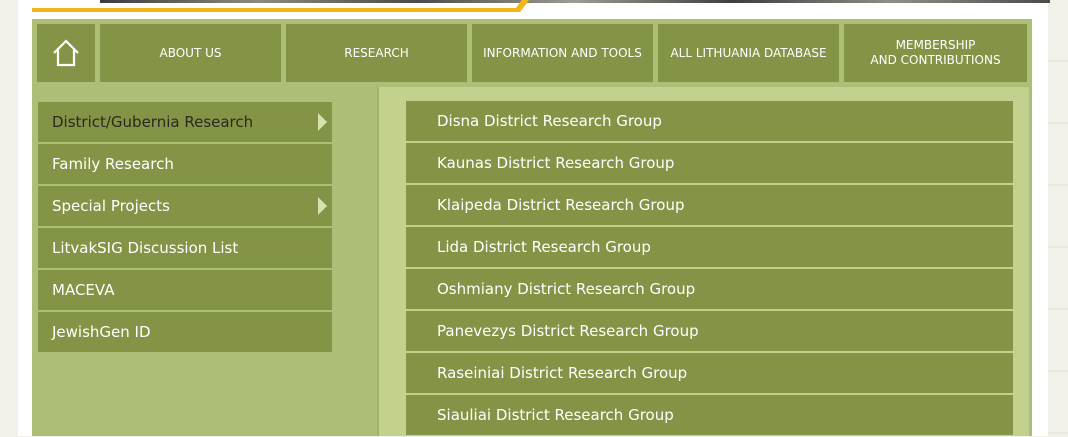  What do you see at coordinates (113, 164) in the screenshot?
I see `sidebar-item-label: Family Research` at bounding box center [113, 164].